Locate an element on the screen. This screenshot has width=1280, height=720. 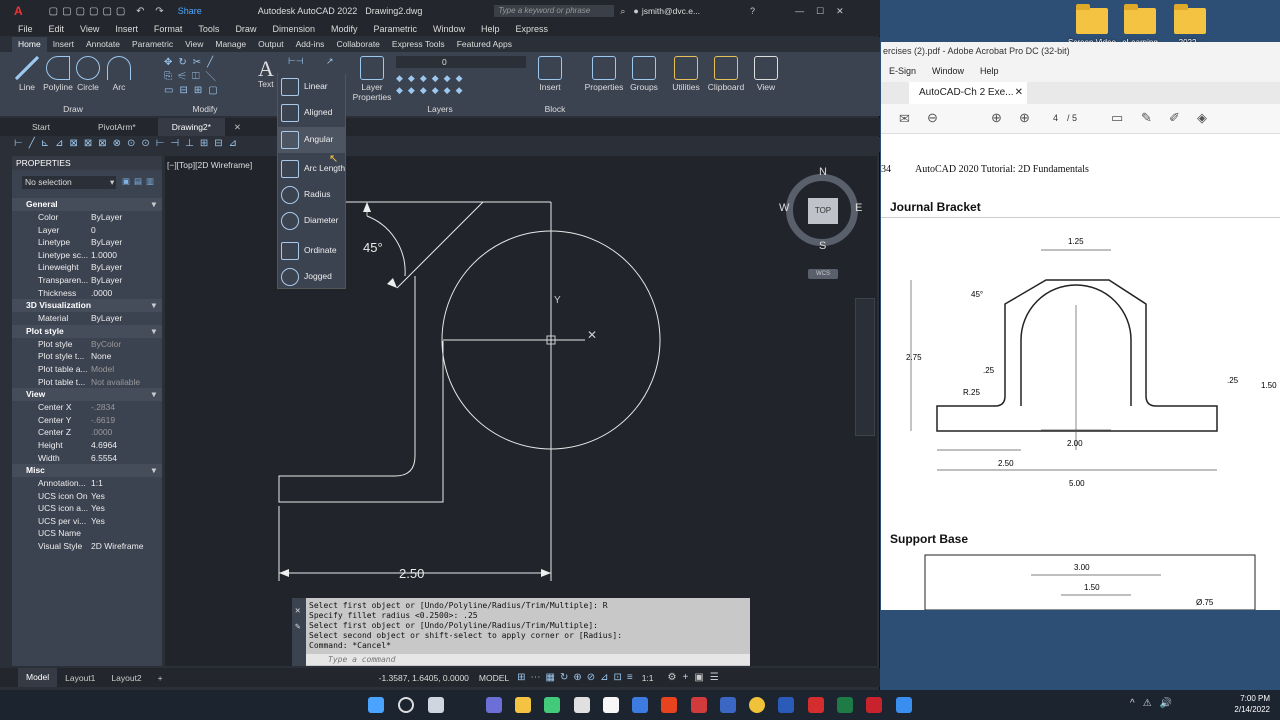
sign-icon: ✐ is located at coordinates (1174, 118).